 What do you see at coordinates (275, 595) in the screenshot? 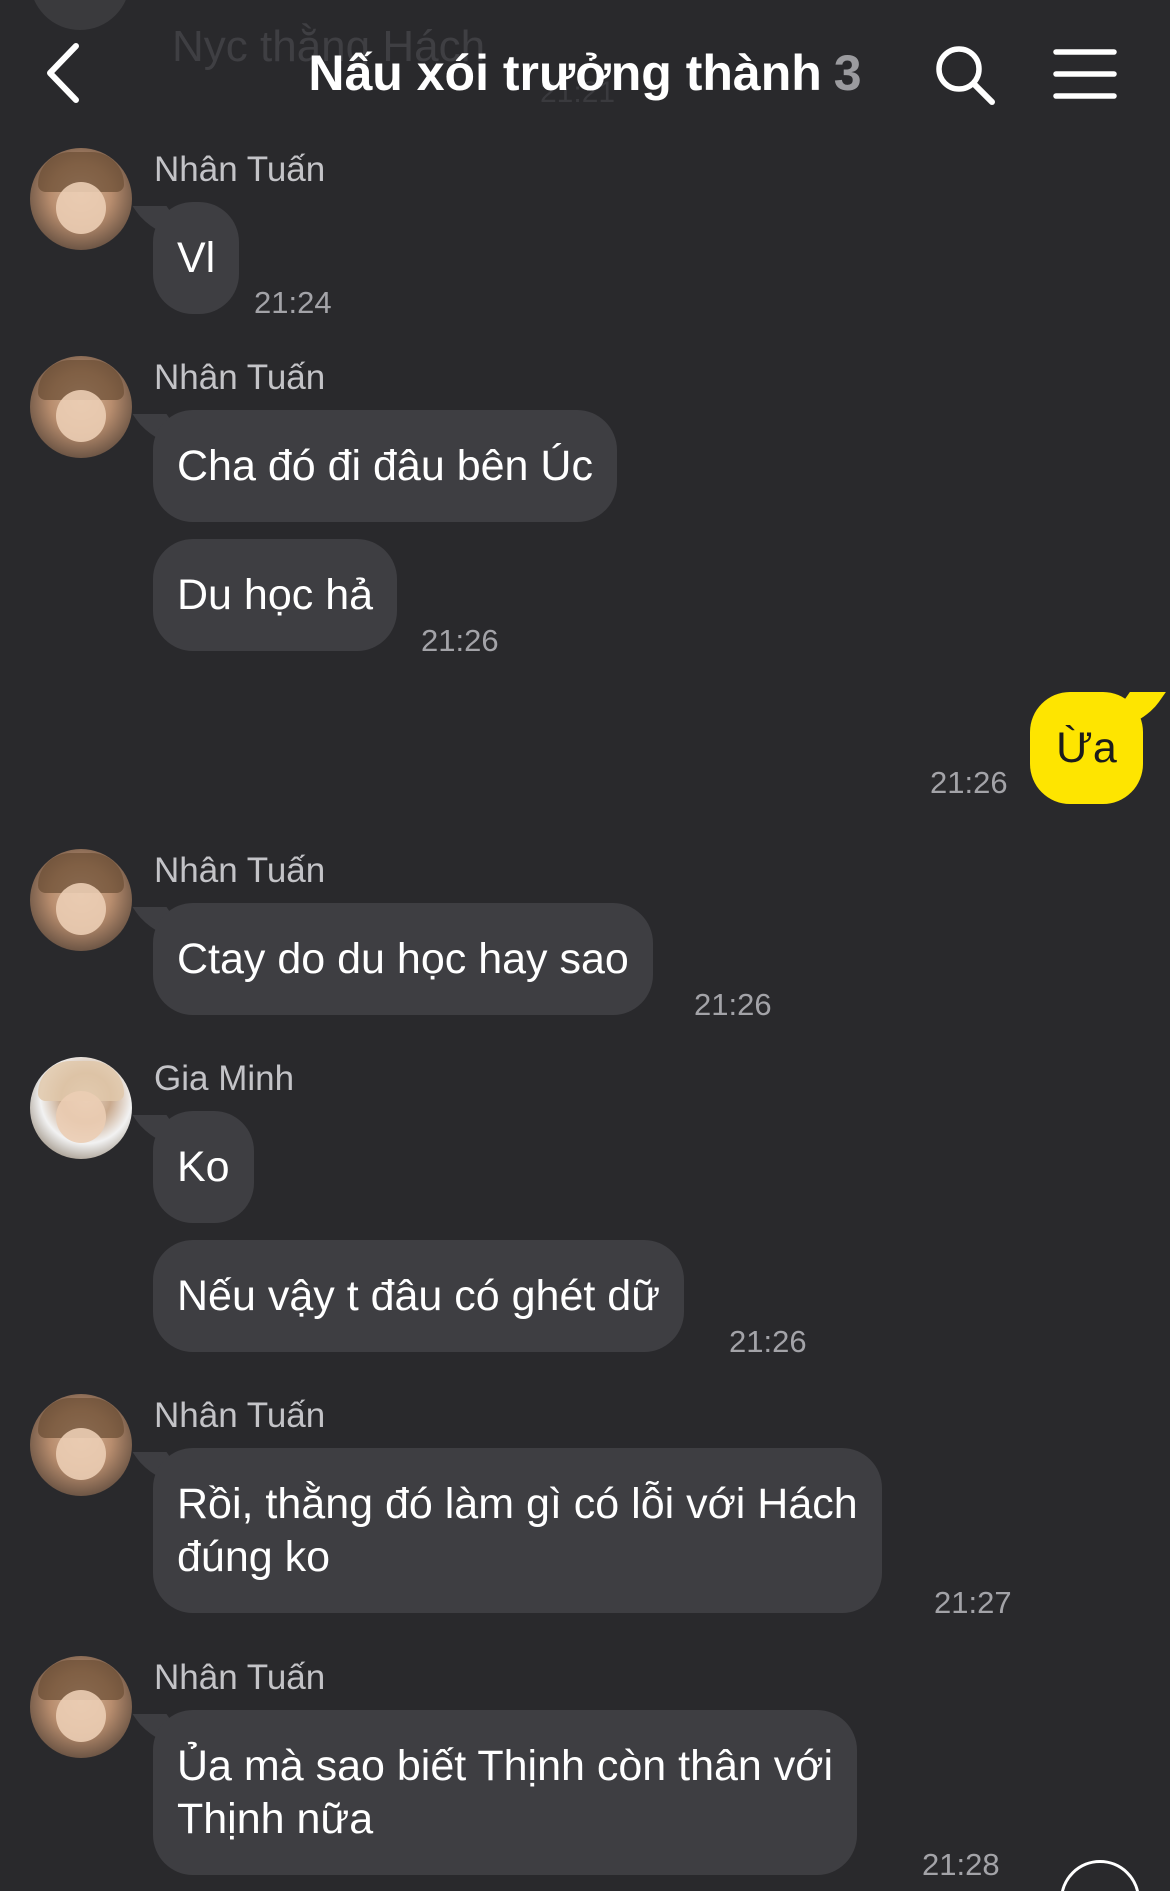
I see `message-bubble: Du học hả` at bounding box center [275, 595].